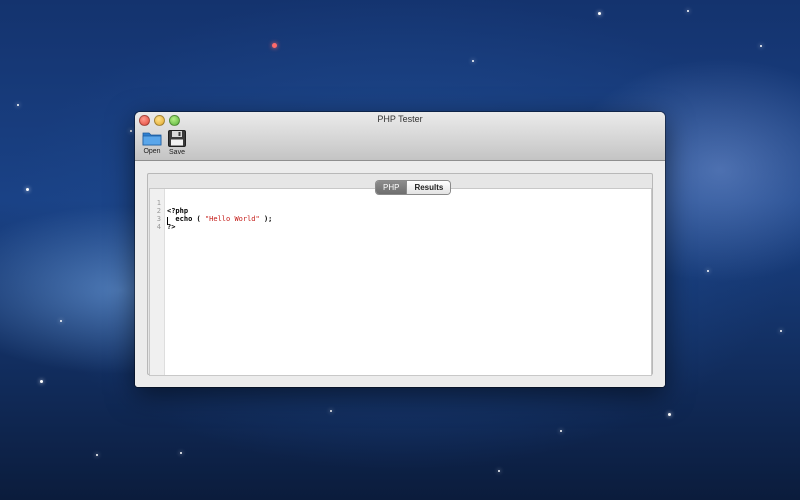  I want to click on text-caret, so click(167, 221).